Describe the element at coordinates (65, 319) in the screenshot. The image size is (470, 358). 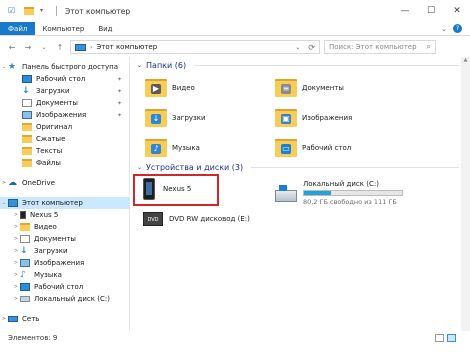
I see `sidebar-item-network: > Сеть` at that location.